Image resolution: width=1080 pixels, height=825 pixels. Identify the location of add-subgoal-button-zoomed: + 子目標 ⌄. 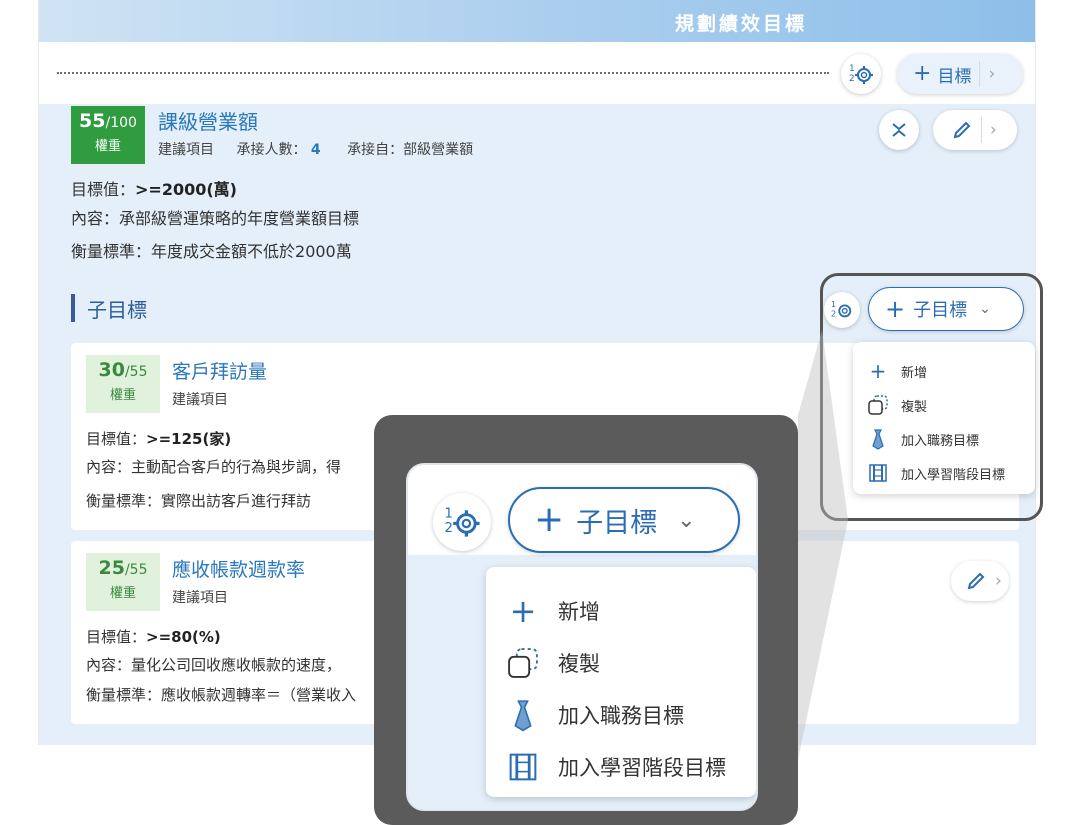
(624, 520).